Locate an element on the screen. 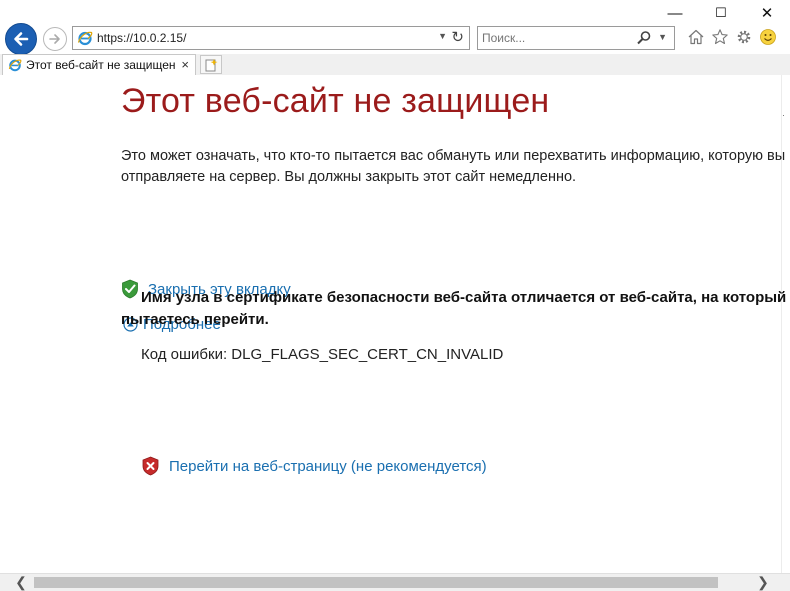 This screenshot has height=591, width=790. red-shield-icon is located at coordinates (150, 466).